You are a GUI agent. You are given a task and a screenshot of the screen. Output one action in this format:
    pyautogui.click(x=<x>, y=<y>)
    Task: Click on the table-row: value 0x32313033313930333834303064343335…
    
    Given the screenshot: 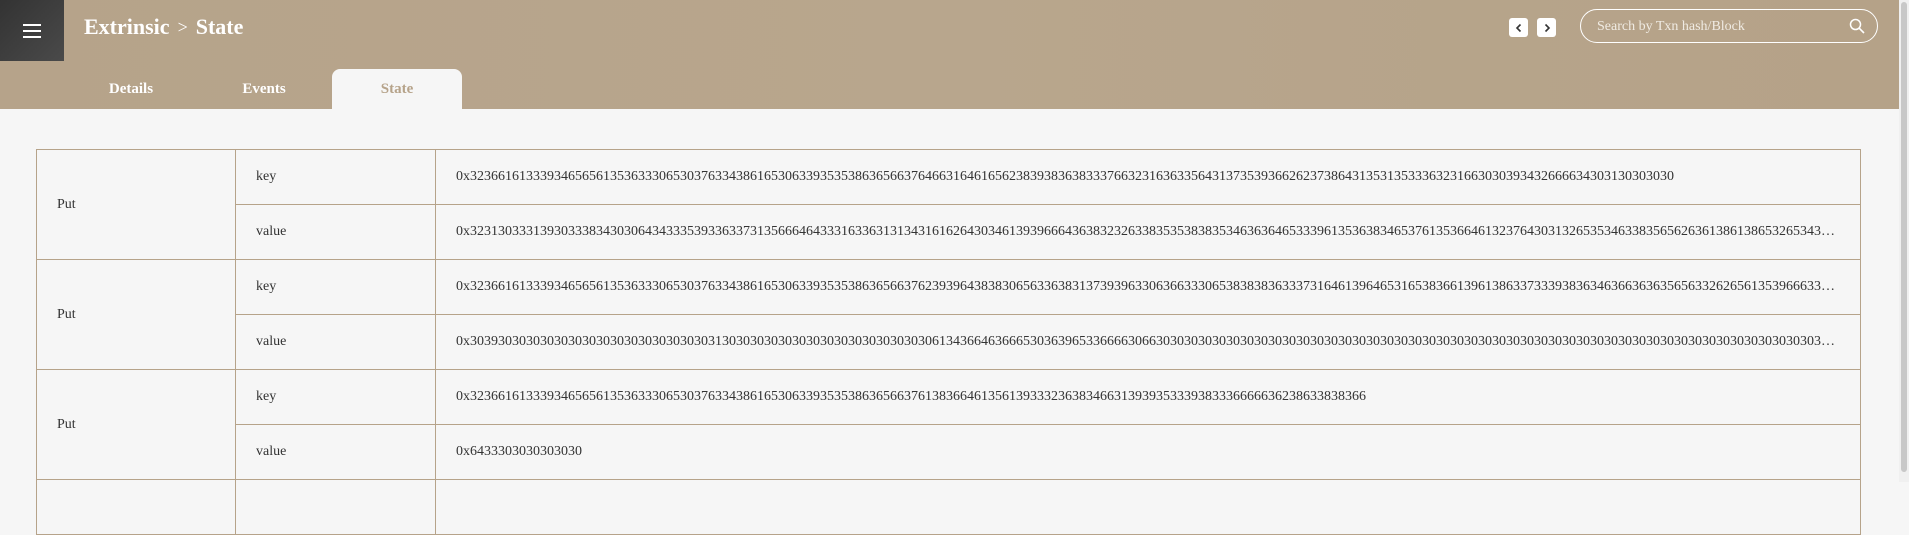 What is the action you would take?
    pyautogui.click(x=949, y=232)
    